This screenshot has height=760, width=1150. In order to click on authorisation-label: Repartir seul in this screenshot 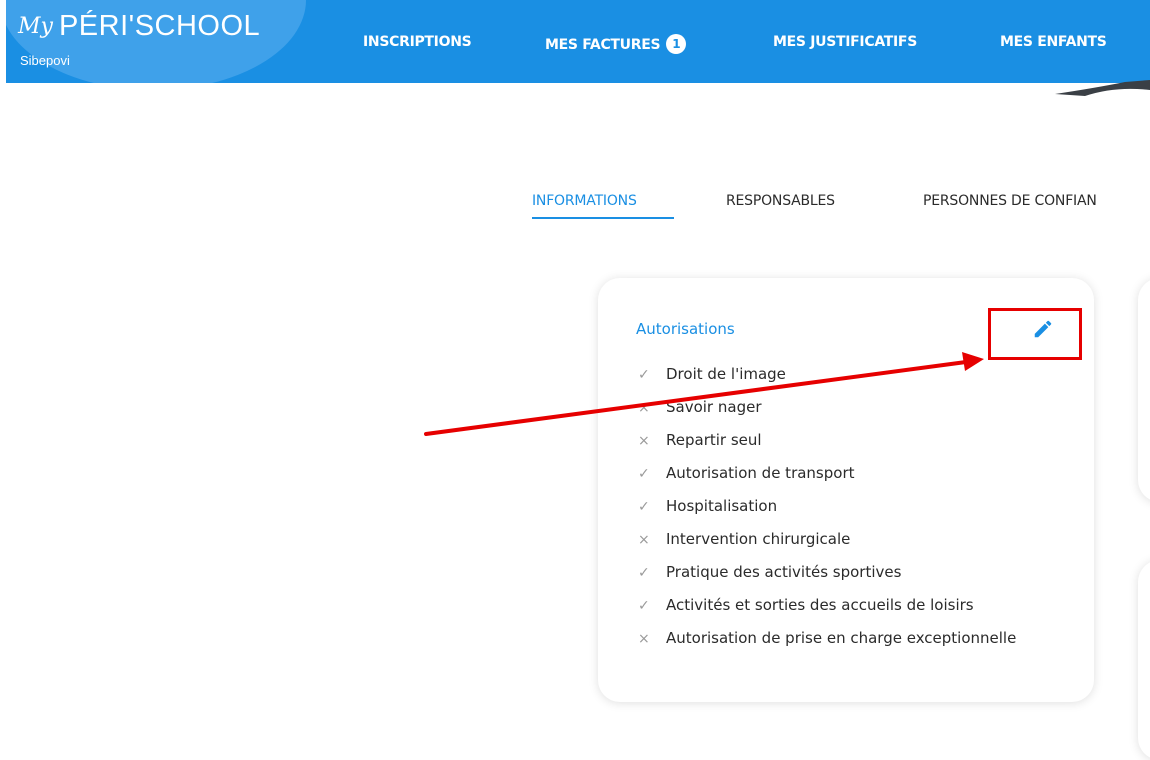, I will do `click(714, 440)`.